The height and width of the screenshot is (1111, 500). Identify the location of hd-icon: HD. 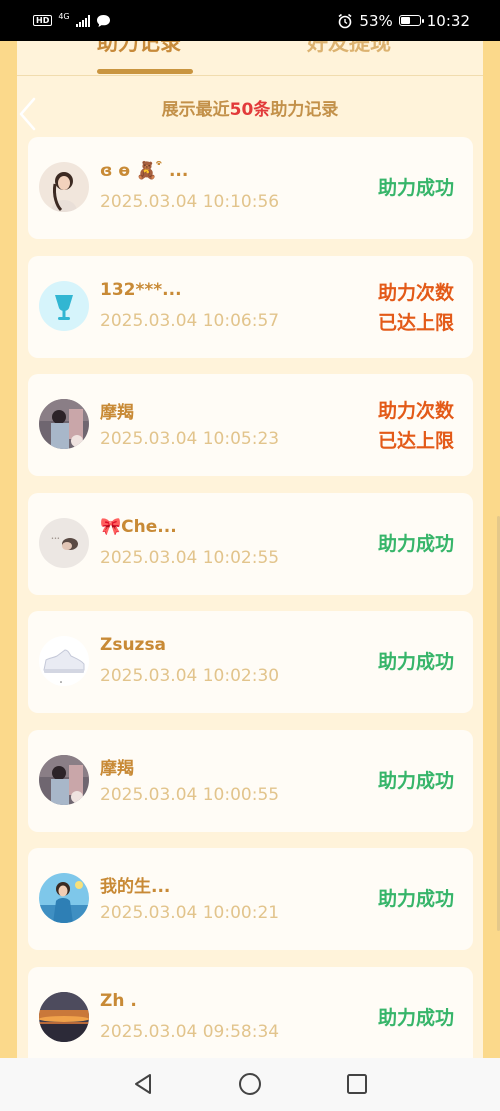
(43, 20).